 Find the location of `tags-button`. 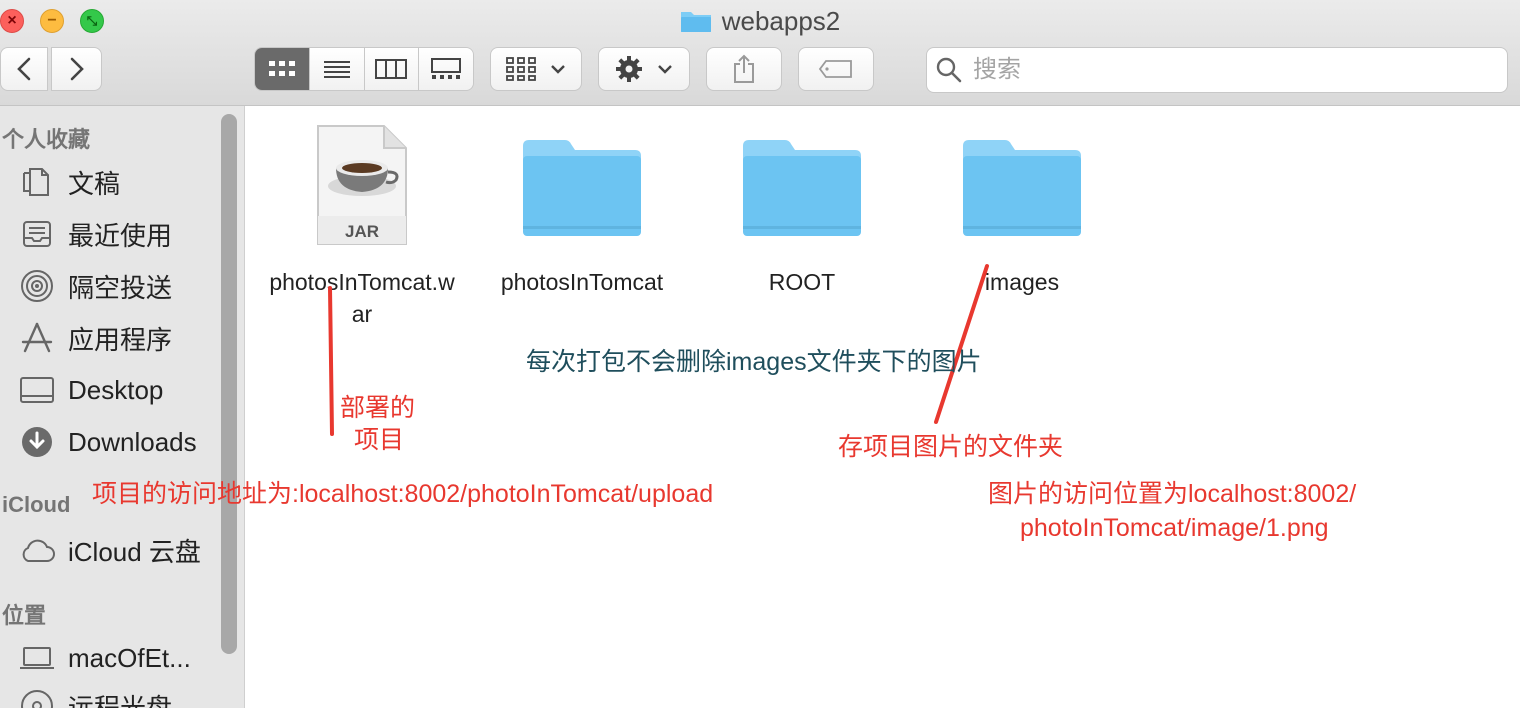

tags-button is located at coordinates (836, 69).